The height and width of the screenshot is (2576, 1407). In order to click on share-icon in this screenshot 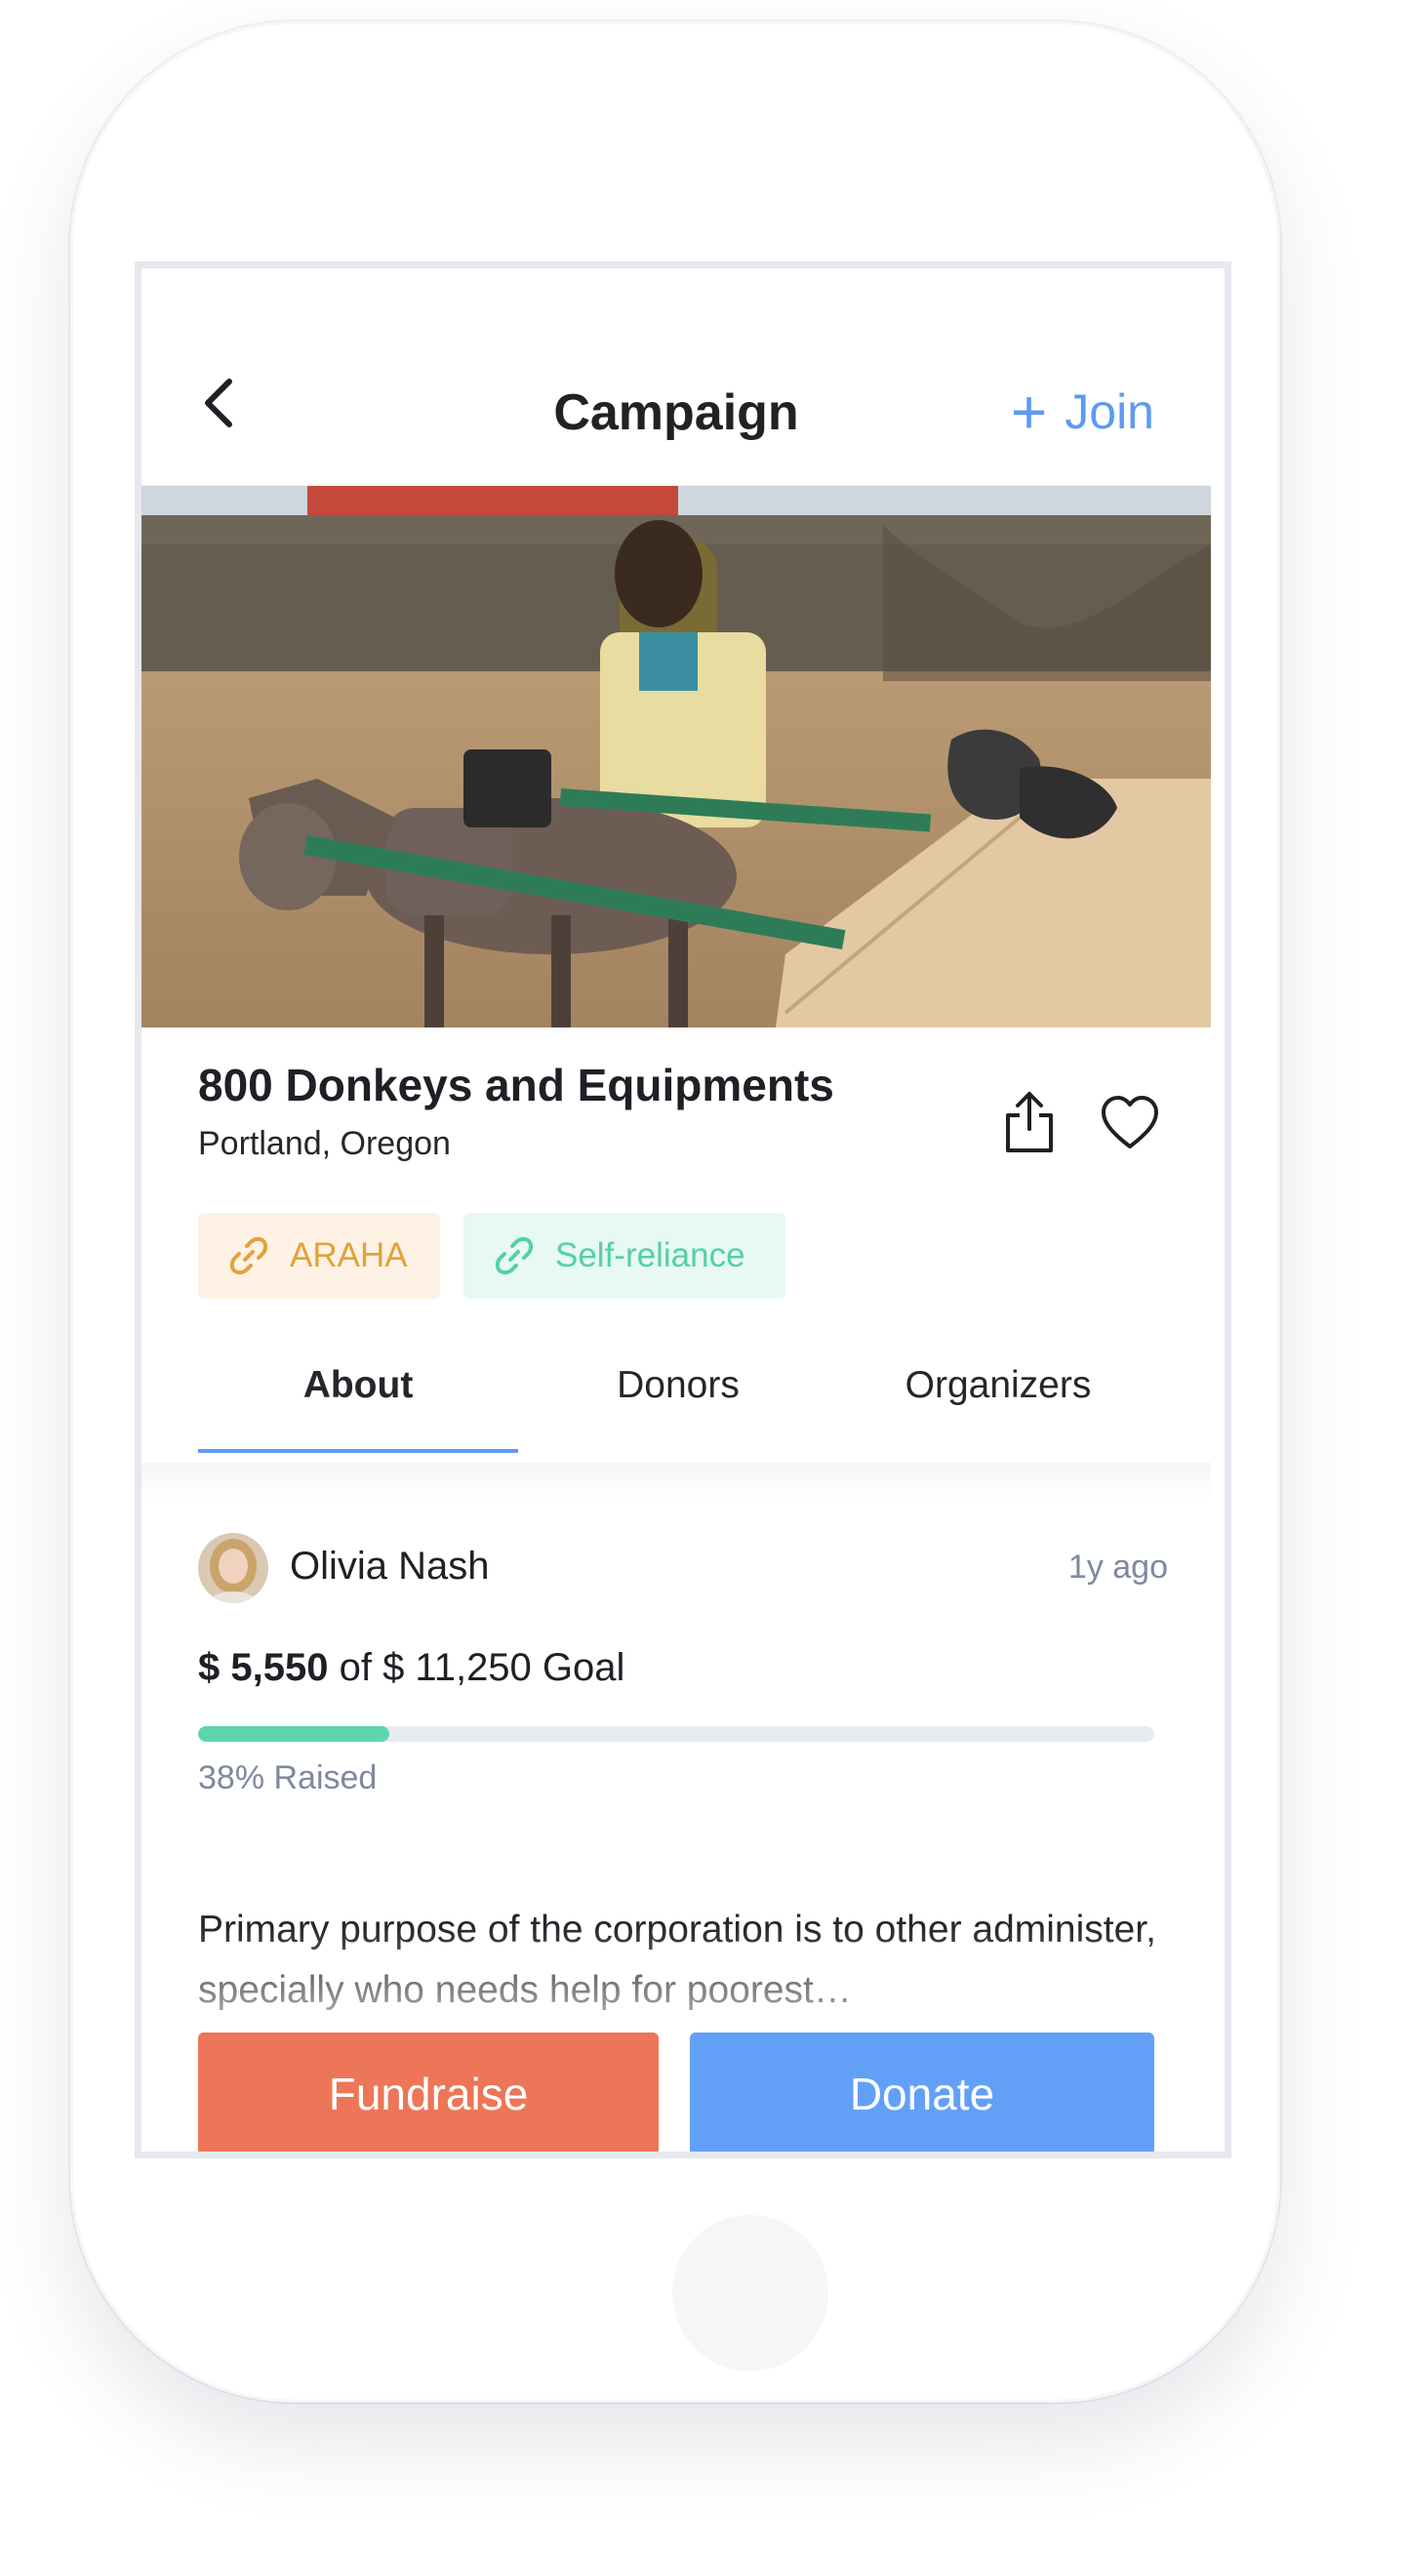, I will do `click(1029, 1122)`.